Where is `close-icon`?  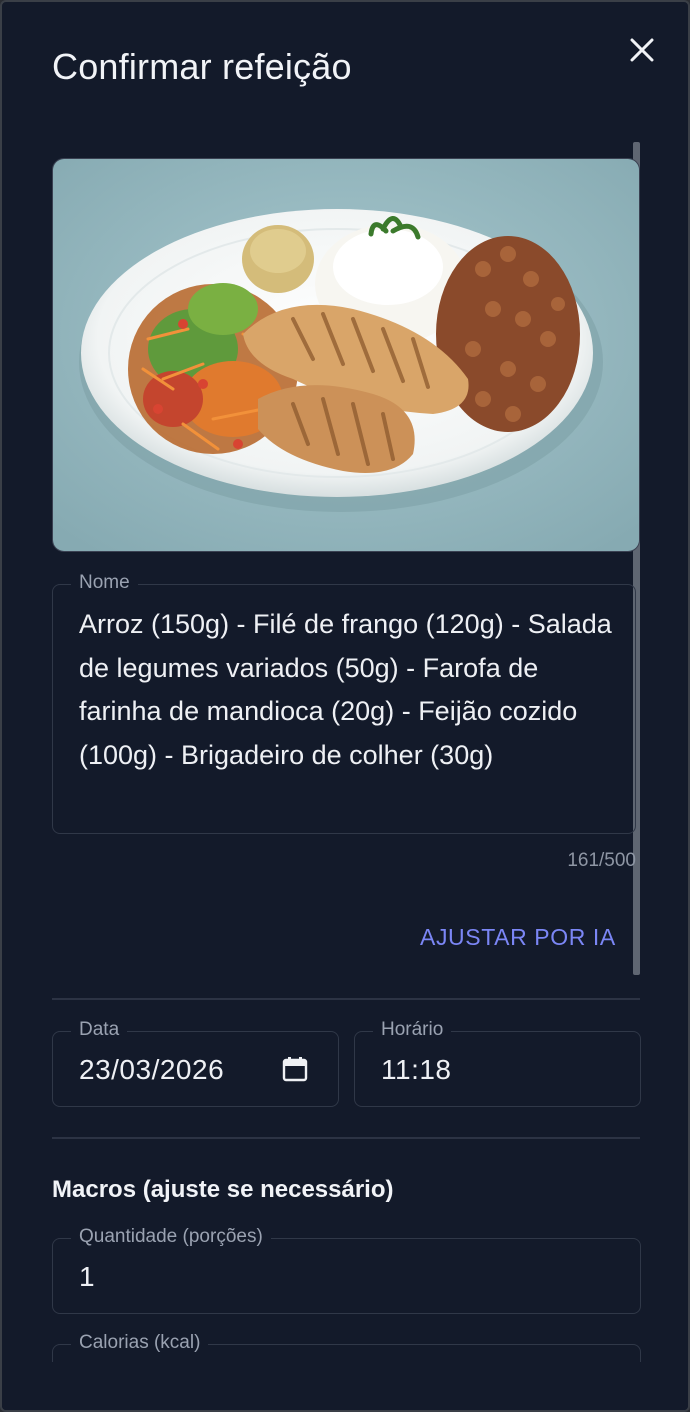 close-icon is located at coordinates (642, 50).